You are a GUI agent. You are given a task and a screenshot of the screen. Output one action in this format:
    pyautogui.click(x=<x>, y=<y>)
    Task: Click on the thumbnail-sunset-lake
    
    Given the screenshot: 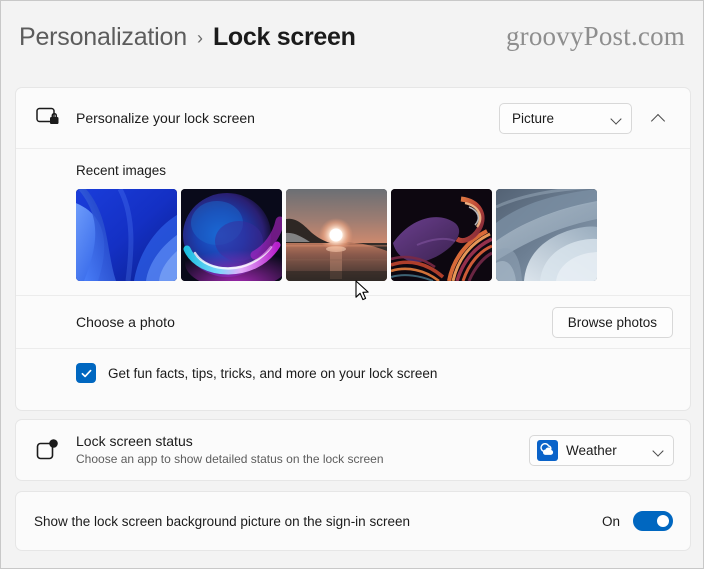 What is the action you would take?
    pyautogui.click(x=336, y=235)
    